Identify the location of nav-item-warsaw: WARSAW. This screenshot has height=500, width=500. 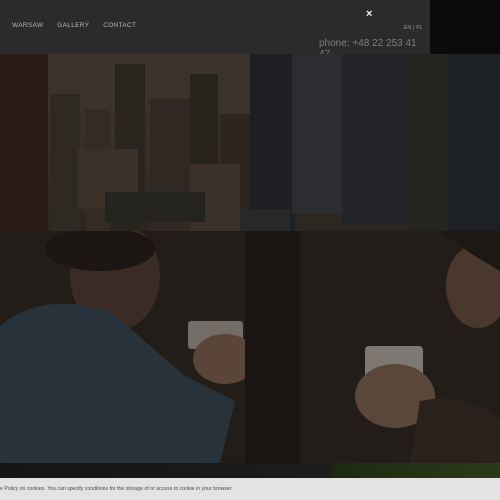
(27, 25).